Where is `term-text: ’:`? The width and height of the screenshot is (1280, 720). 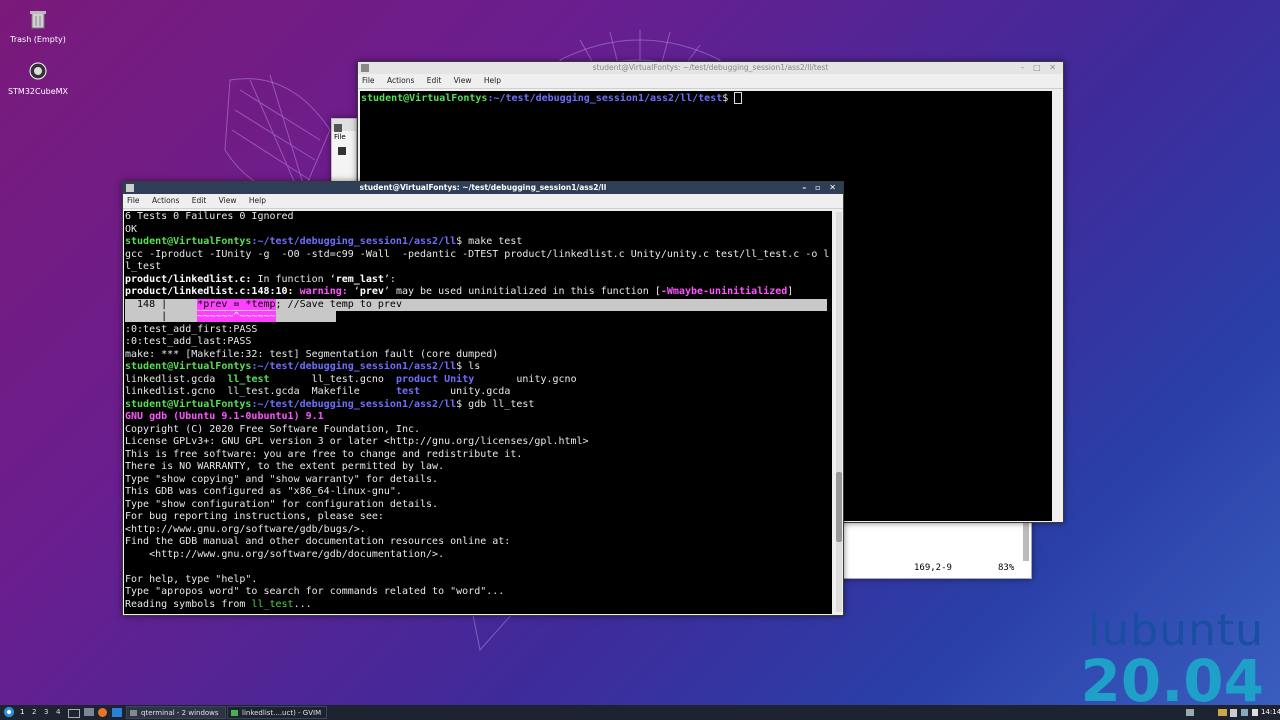
term-text: ’: is located at coordinates (389, 279).